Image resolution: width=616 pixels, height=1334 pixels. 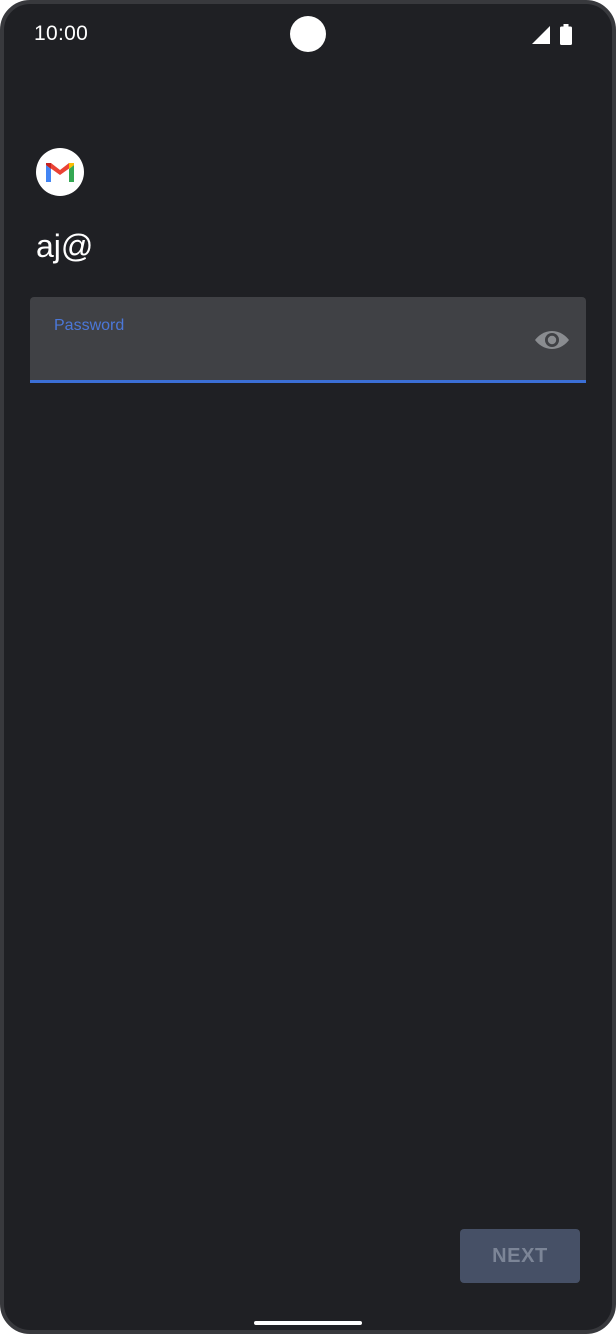 I want to click on signal-icon, so click(x=541, y=35).